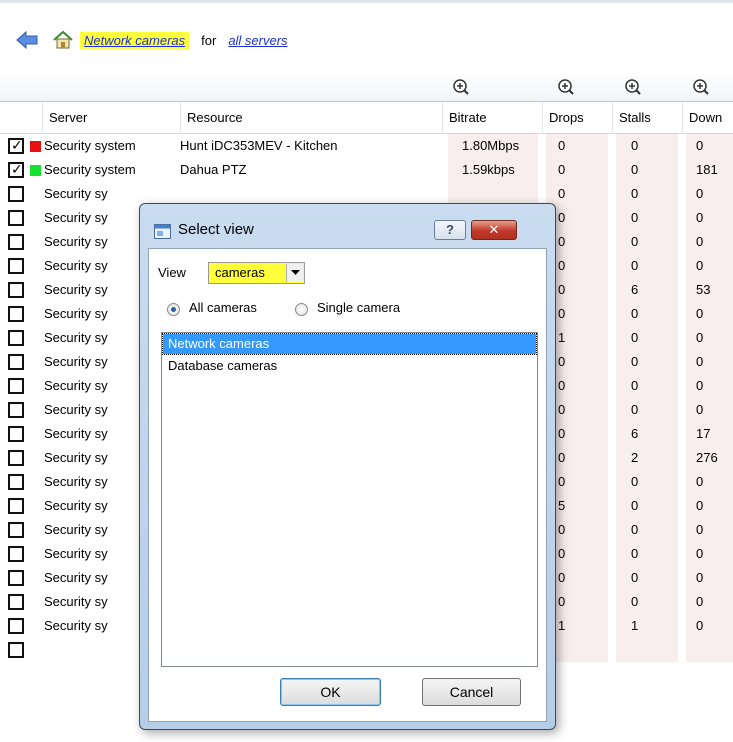  Describe the element at coordinates (494, 230) in the screenshot. I see `close-icon: ✕` at that location.